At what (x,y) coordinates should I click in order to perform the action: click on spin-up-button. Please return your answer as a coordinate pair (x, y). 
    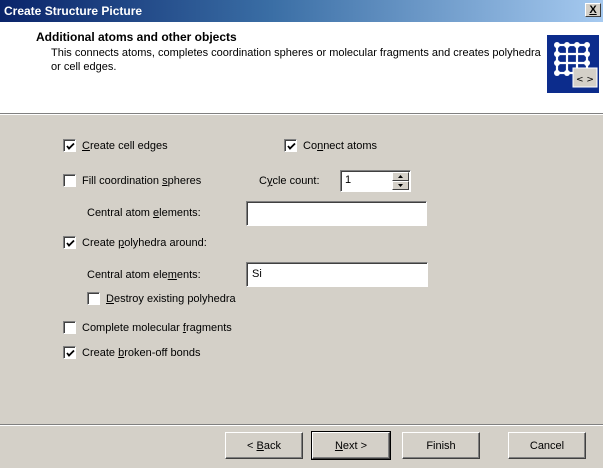
    Looking at the image, I should click on (400, 176).